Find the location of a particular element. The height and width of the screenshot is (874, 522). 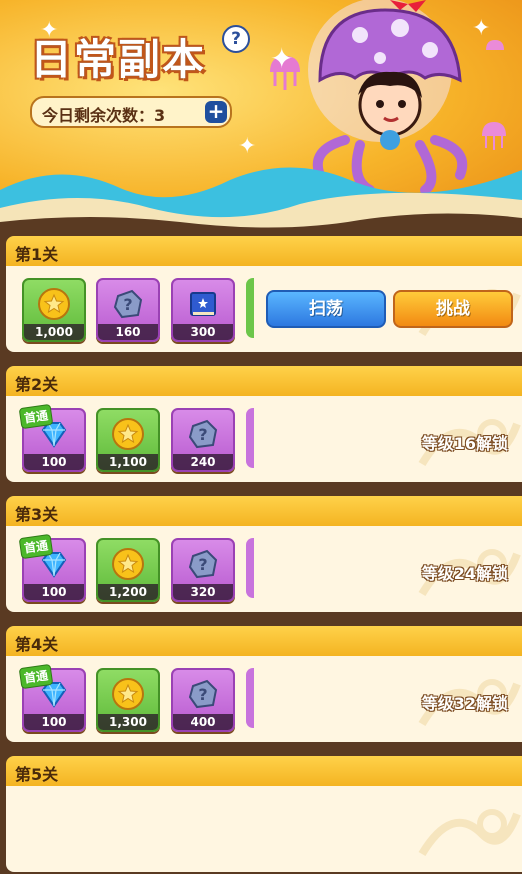

stage-label: 第5关 is located at coordinates (37, 774).